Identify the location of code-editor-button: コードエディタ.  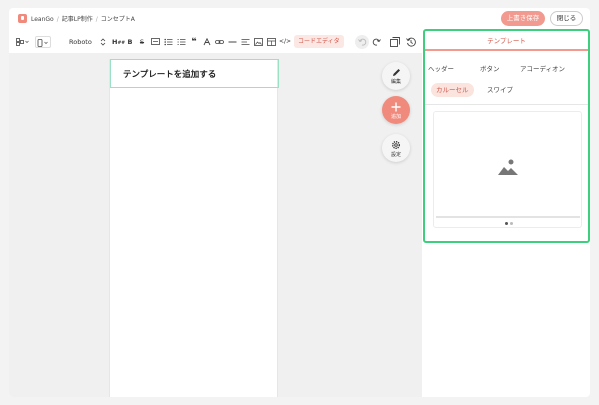
(319, 41).